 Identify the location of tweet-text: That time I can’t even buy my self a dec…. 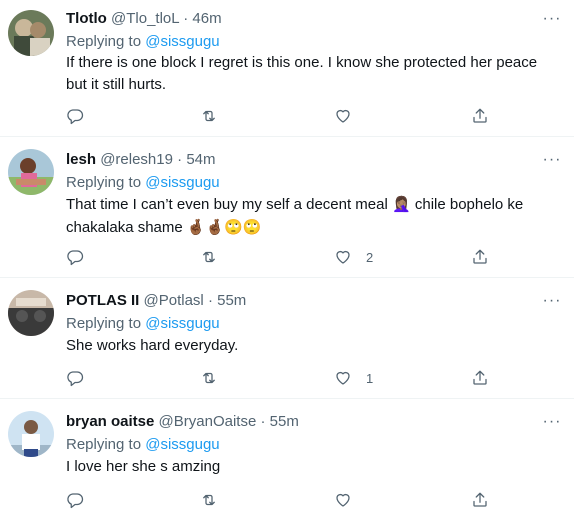
(306, 216).